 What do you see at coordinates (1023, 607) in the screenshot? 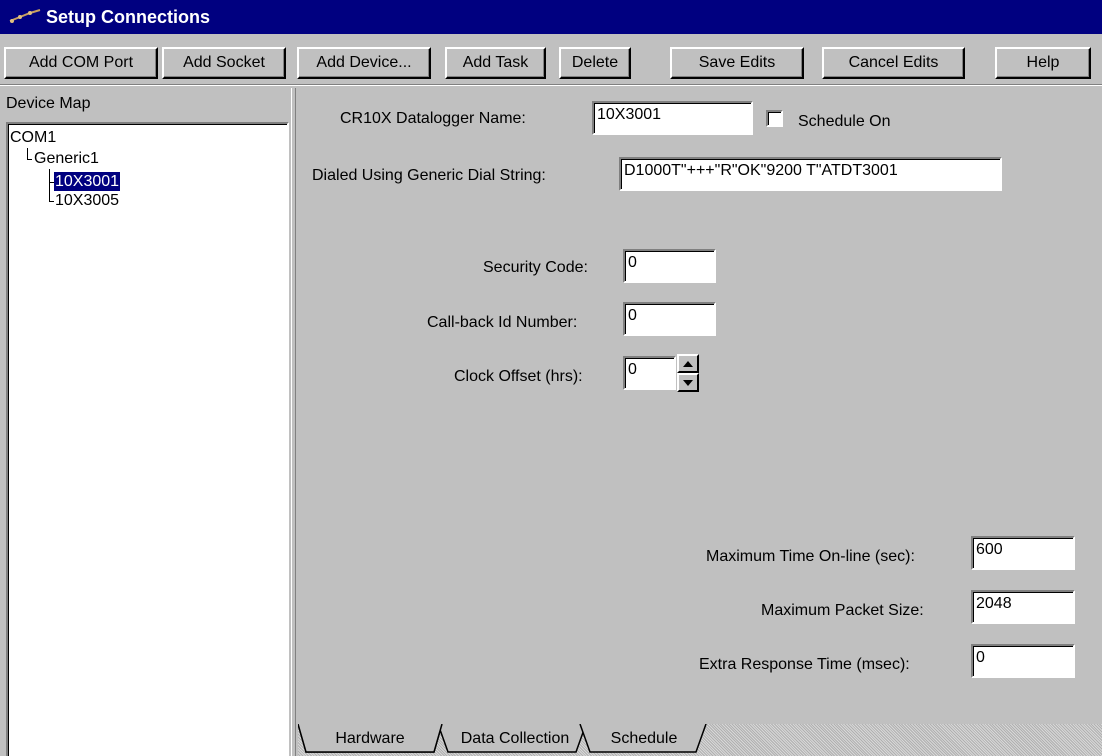
I see `max-packet-field: 2048` at bounding box center [1023, 607].